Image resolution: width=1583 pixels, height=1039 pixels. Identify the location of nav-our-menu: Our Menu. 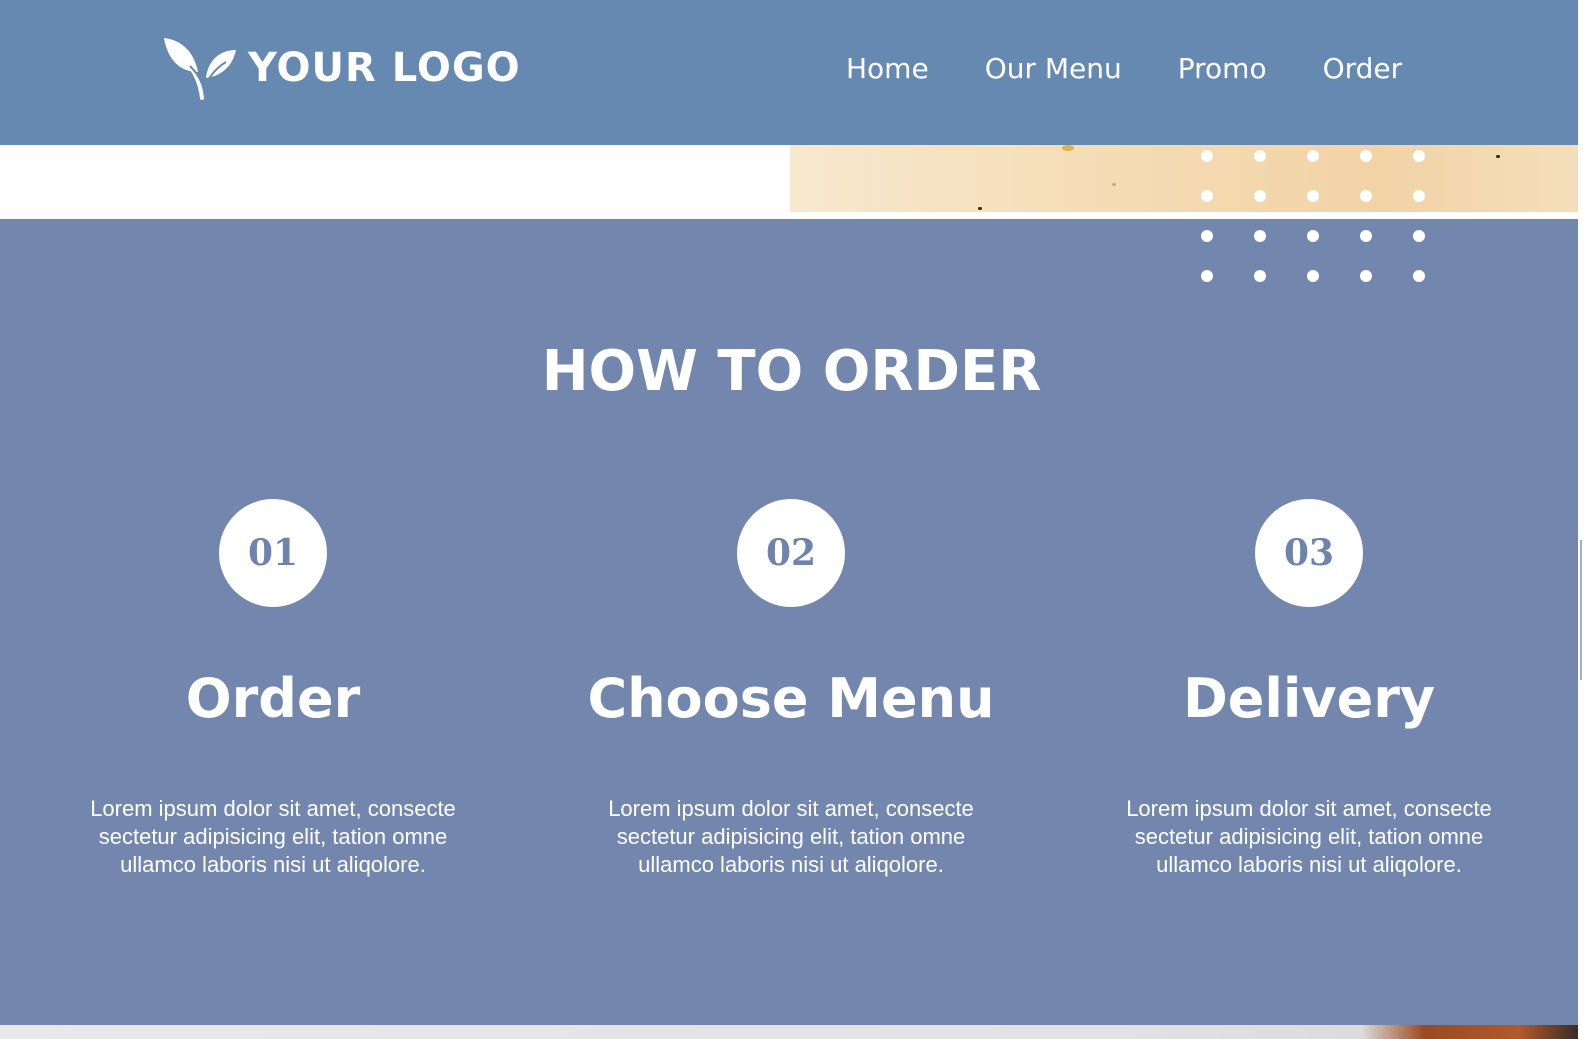
(1053, 68).